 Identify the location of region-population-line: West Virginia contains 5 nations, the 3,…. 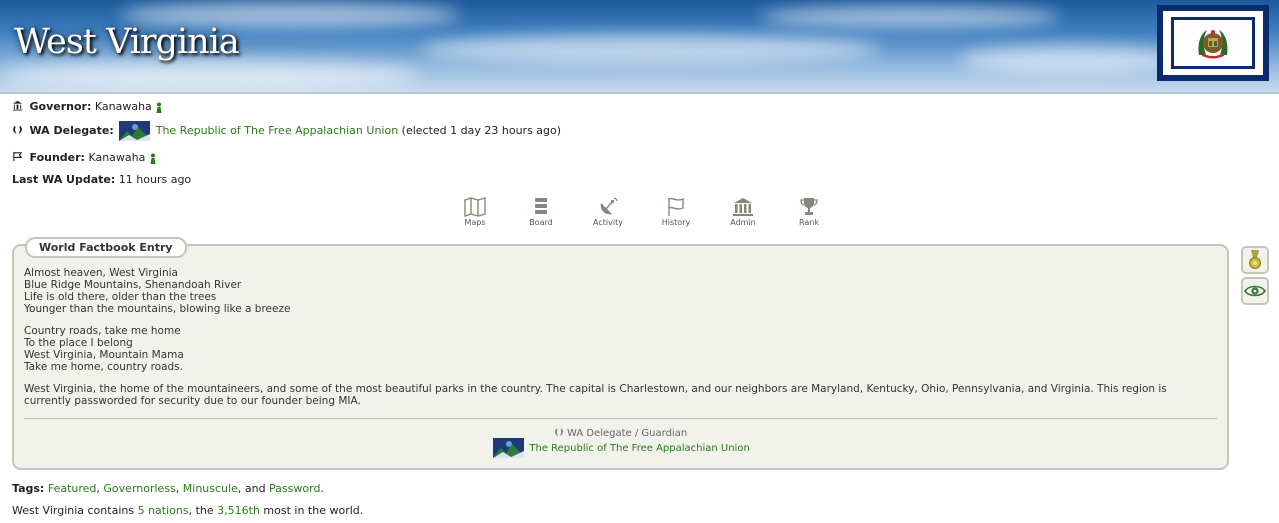
(187, 510).